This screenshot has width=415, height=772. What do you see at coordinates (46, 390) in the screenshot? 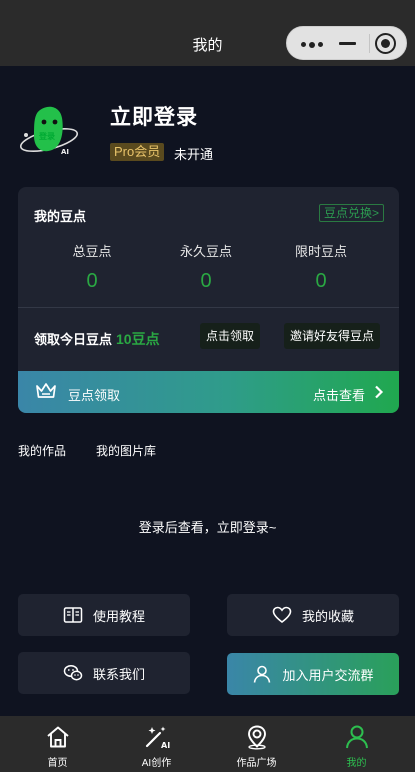
I see `crown-icon` at bounding box center [46, 390].